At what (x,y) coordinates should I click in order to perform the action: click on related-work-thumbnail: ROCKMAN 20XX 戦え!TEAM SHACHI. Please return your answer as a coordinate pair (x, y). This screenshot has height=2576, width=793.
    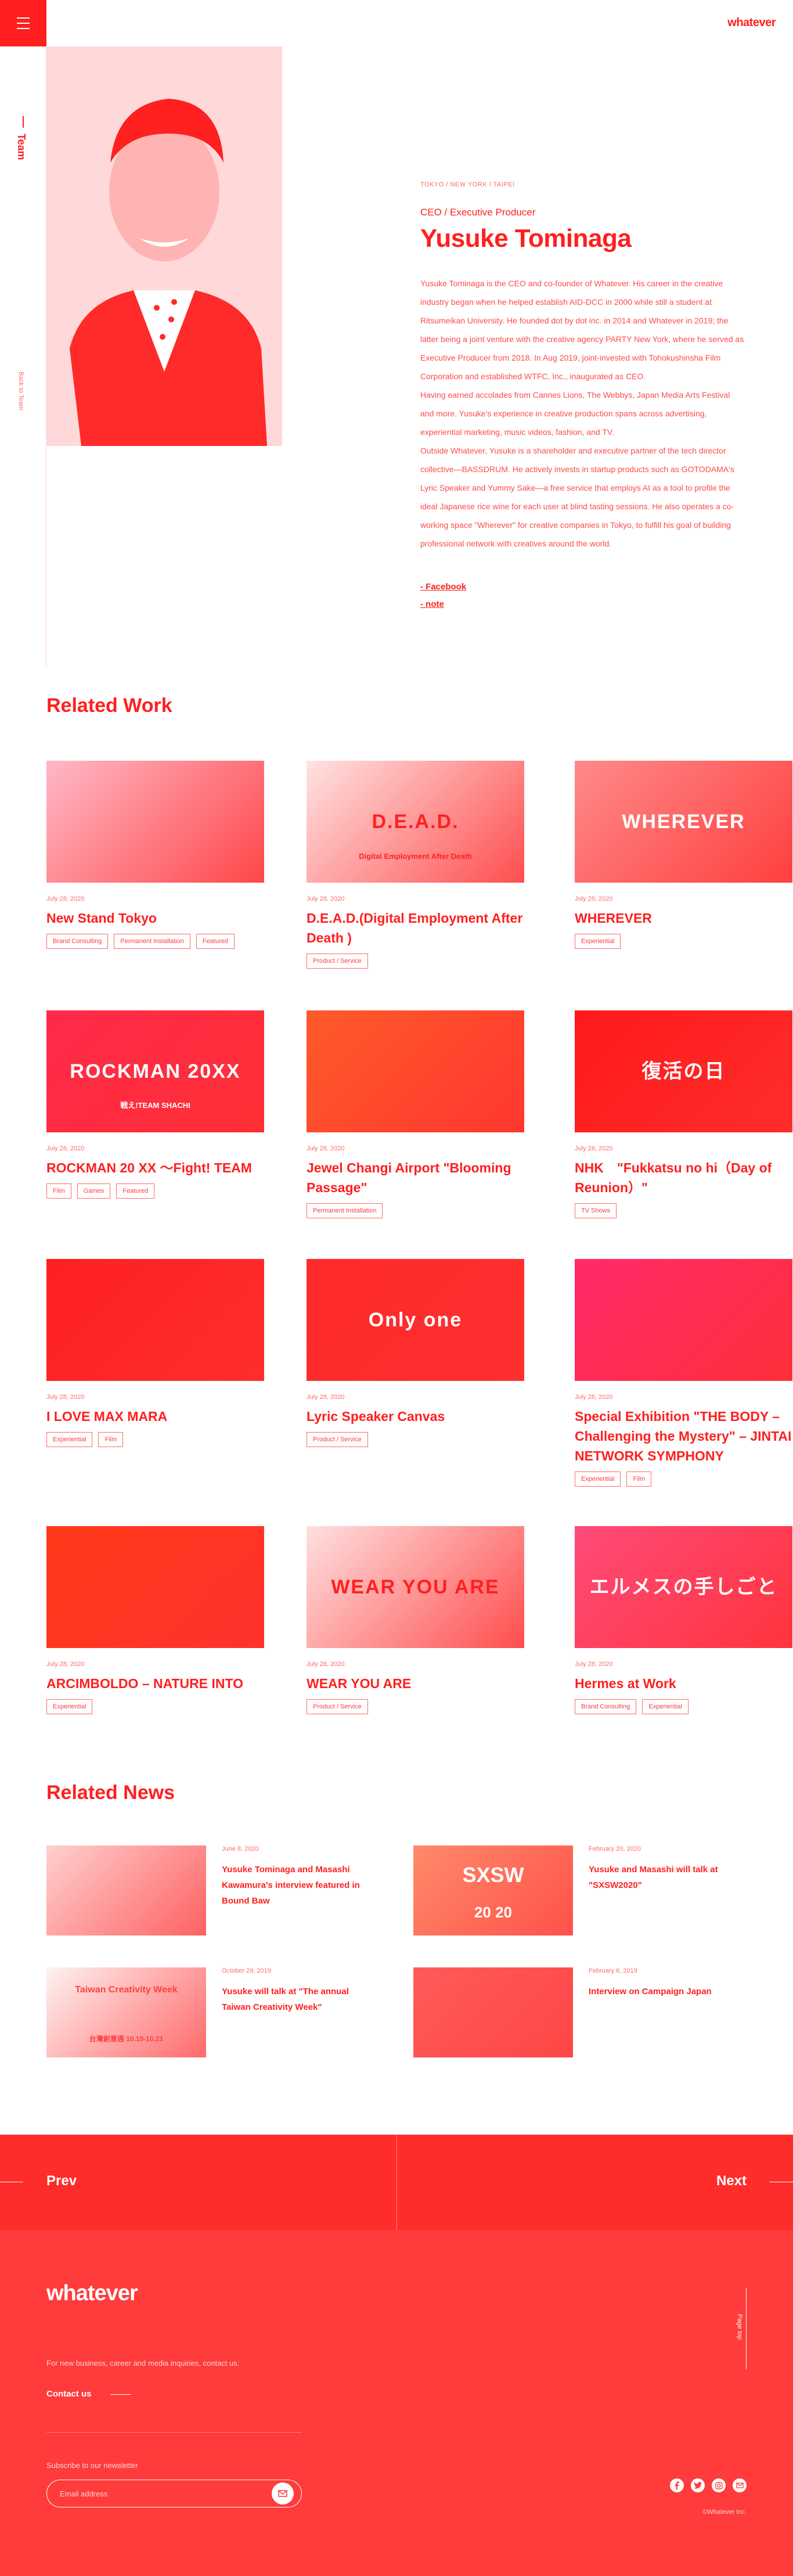
    Looking at the image, I should click on (155, 1071).